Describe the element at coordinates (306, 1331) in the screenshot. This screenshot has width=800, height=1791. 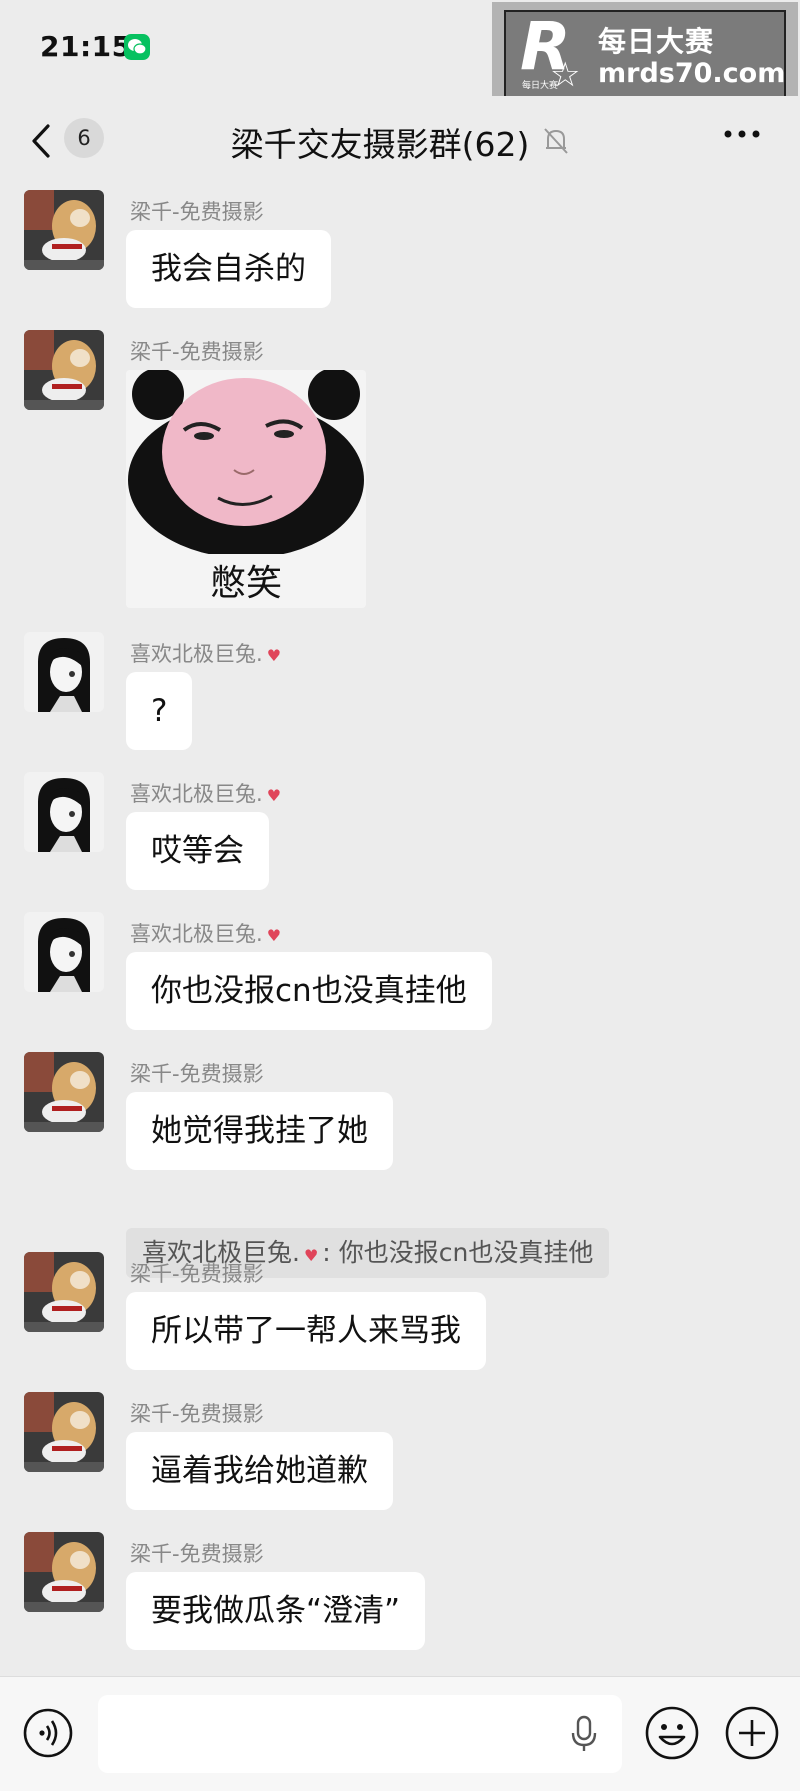
I see `message-bubble: 所以带了一帮人来骂我` at that location.